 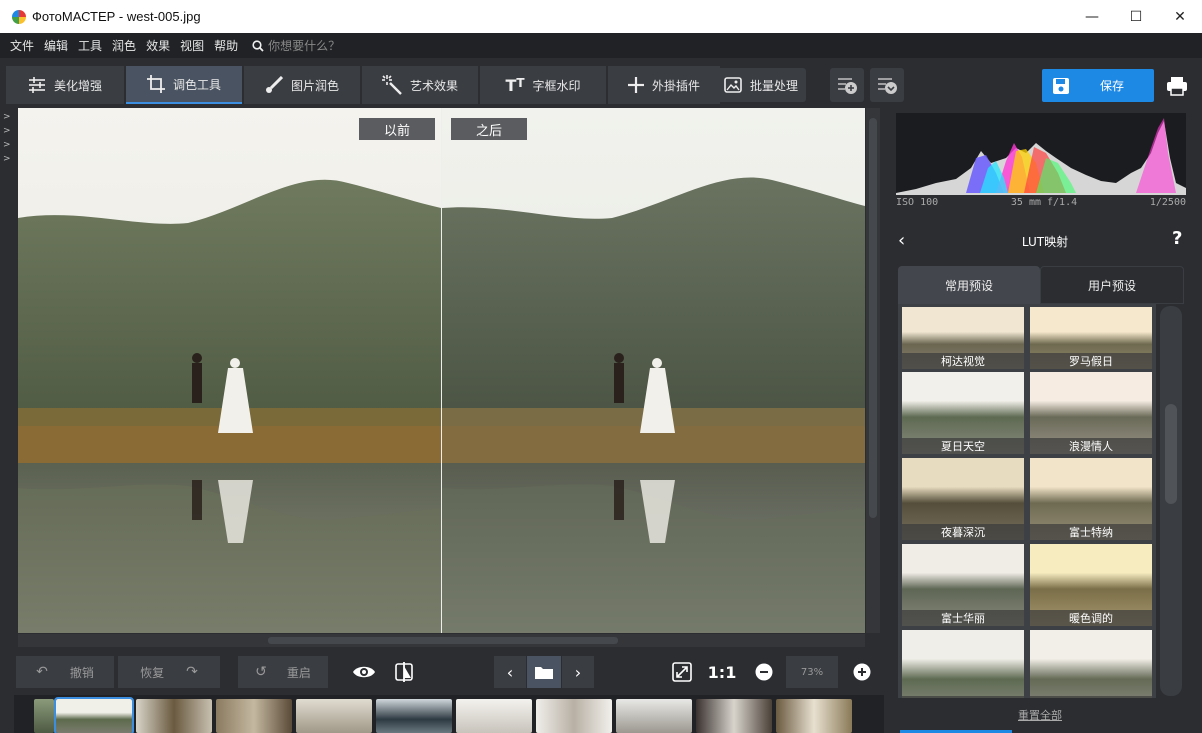 What do you see at coordinates (1177, 238) in the screenshot?
I see `help-button: ?` at bounding box center [1177, 238].